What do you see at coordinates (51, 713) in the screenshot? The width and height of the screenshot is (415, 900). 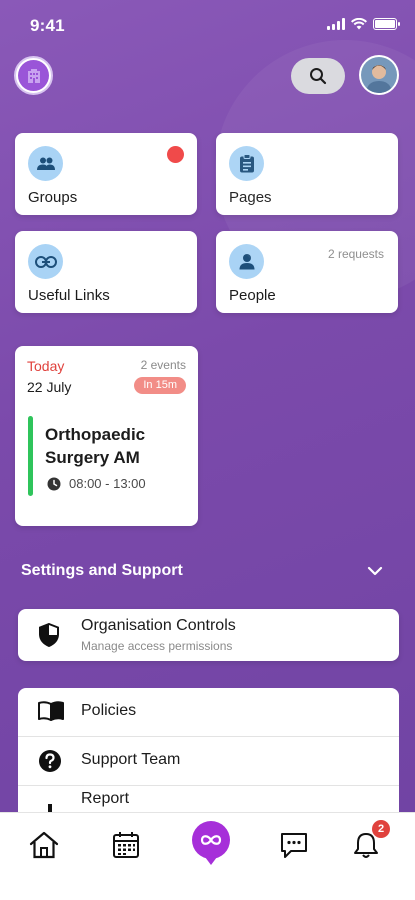 I see `book-icon` at bounding box center [51, 713].